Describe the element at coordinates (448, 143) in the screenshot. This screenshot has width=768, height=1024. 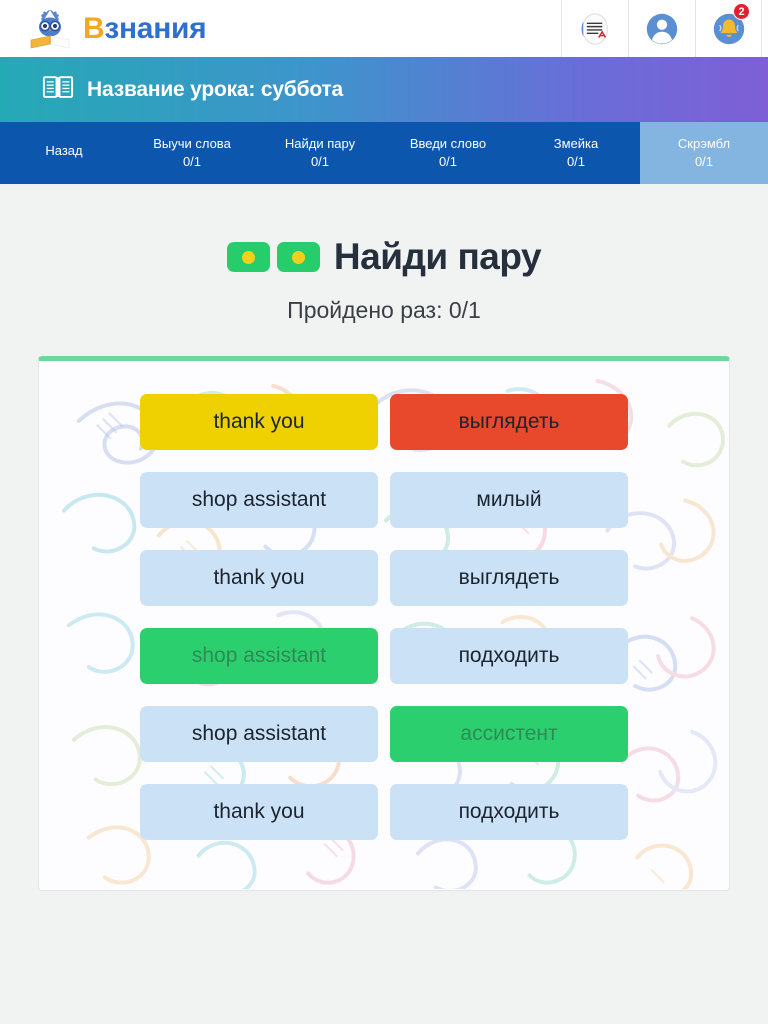
I see `tab-label: Введи слово` at that location.